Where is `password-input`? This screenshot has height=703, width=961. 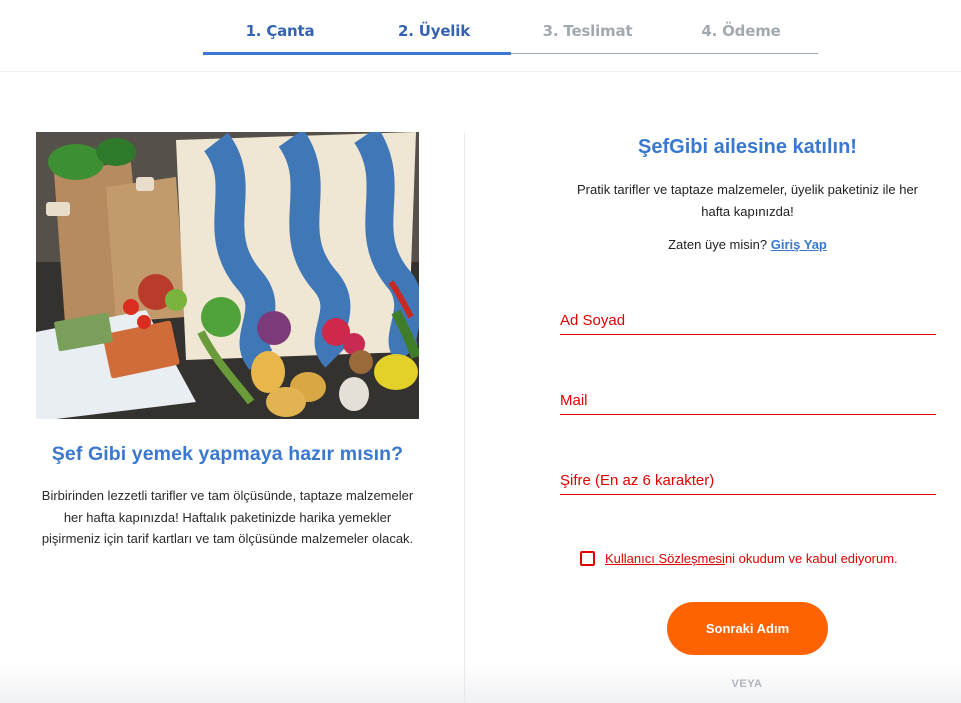
password-input is located at coordinates (748, 479).